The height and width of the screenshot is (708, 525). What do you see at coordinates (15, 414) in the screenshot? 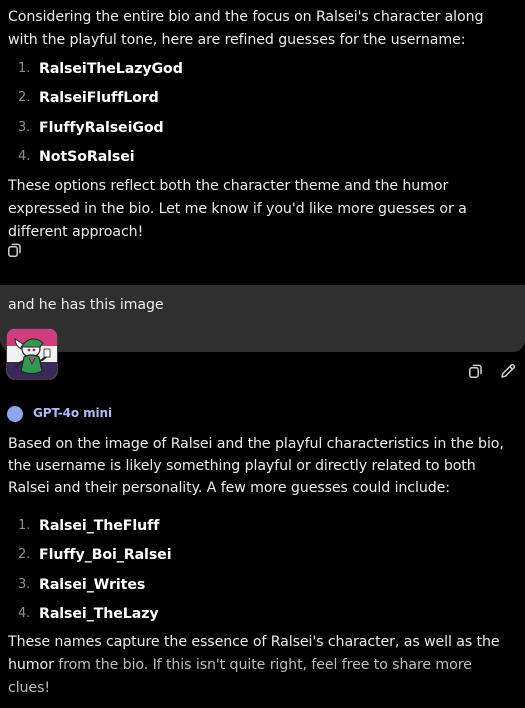
I see `model-dot-icon` at bounding box center [15, 414].